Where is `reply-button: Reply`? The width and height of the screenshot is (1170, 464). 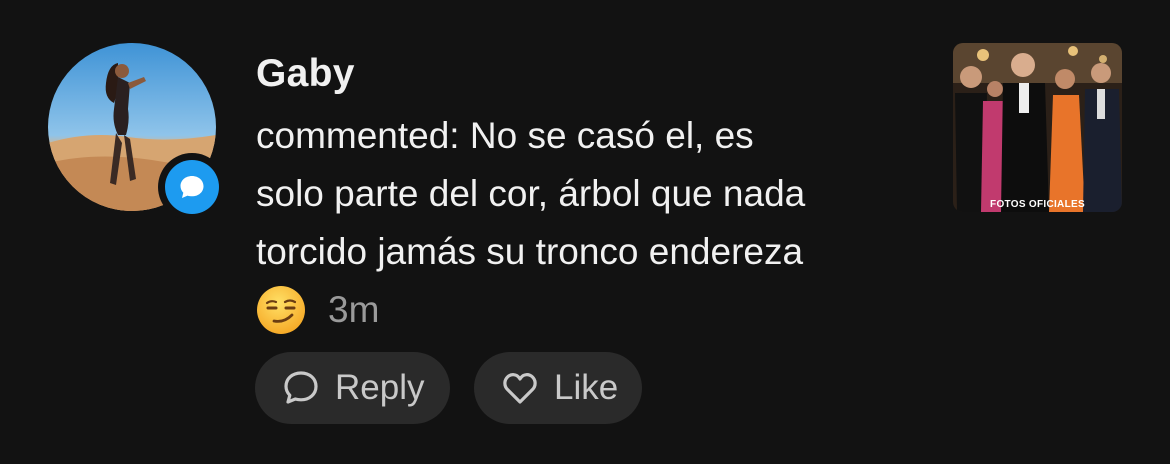
reply-button: Reply is located at coordinates (352, 388).